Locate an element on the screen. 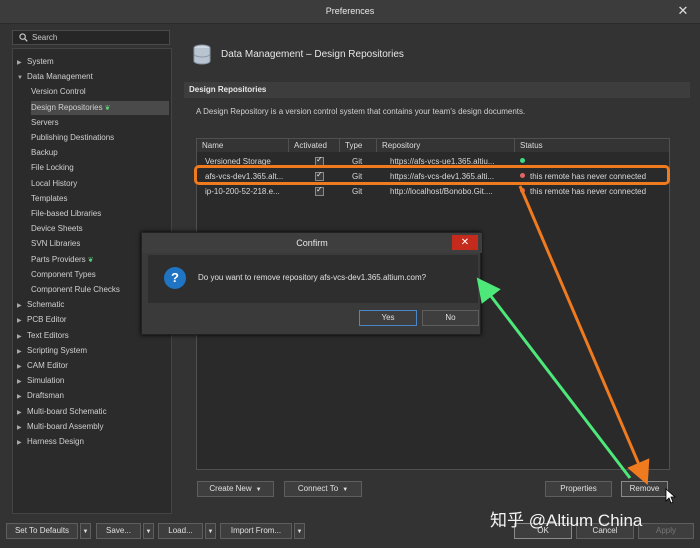 The image size is (700, 548). green-arrow is located at coordinates (554, 378).